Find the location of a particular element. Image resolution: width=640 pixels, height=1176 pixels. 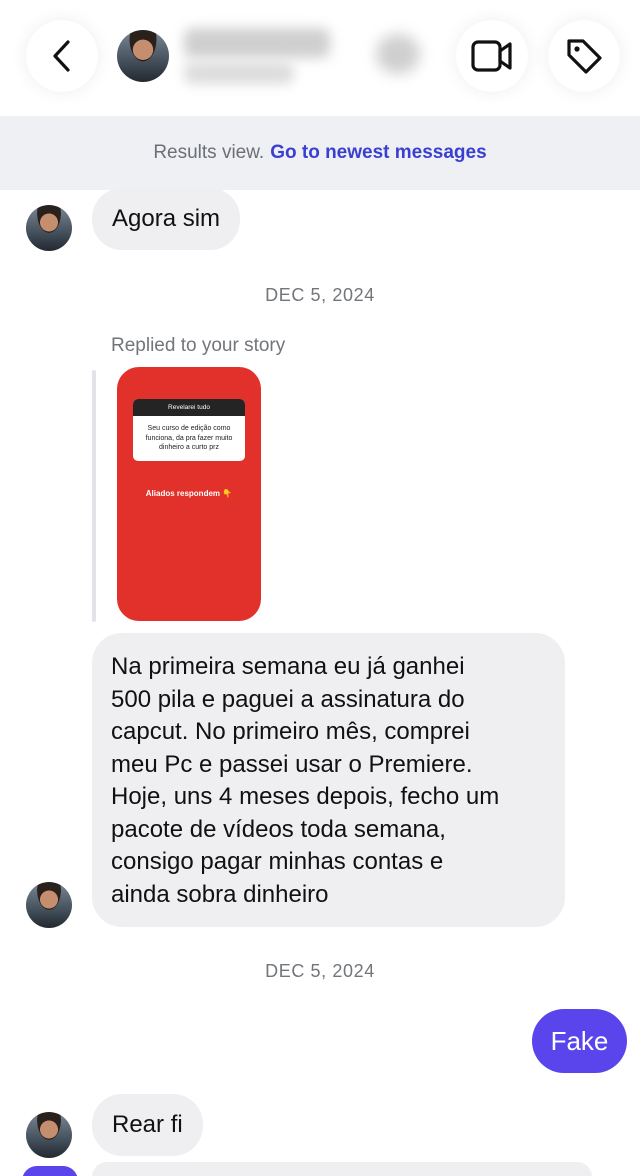

sent-message-bubble: Fake is located at coordinates (579, 1041).